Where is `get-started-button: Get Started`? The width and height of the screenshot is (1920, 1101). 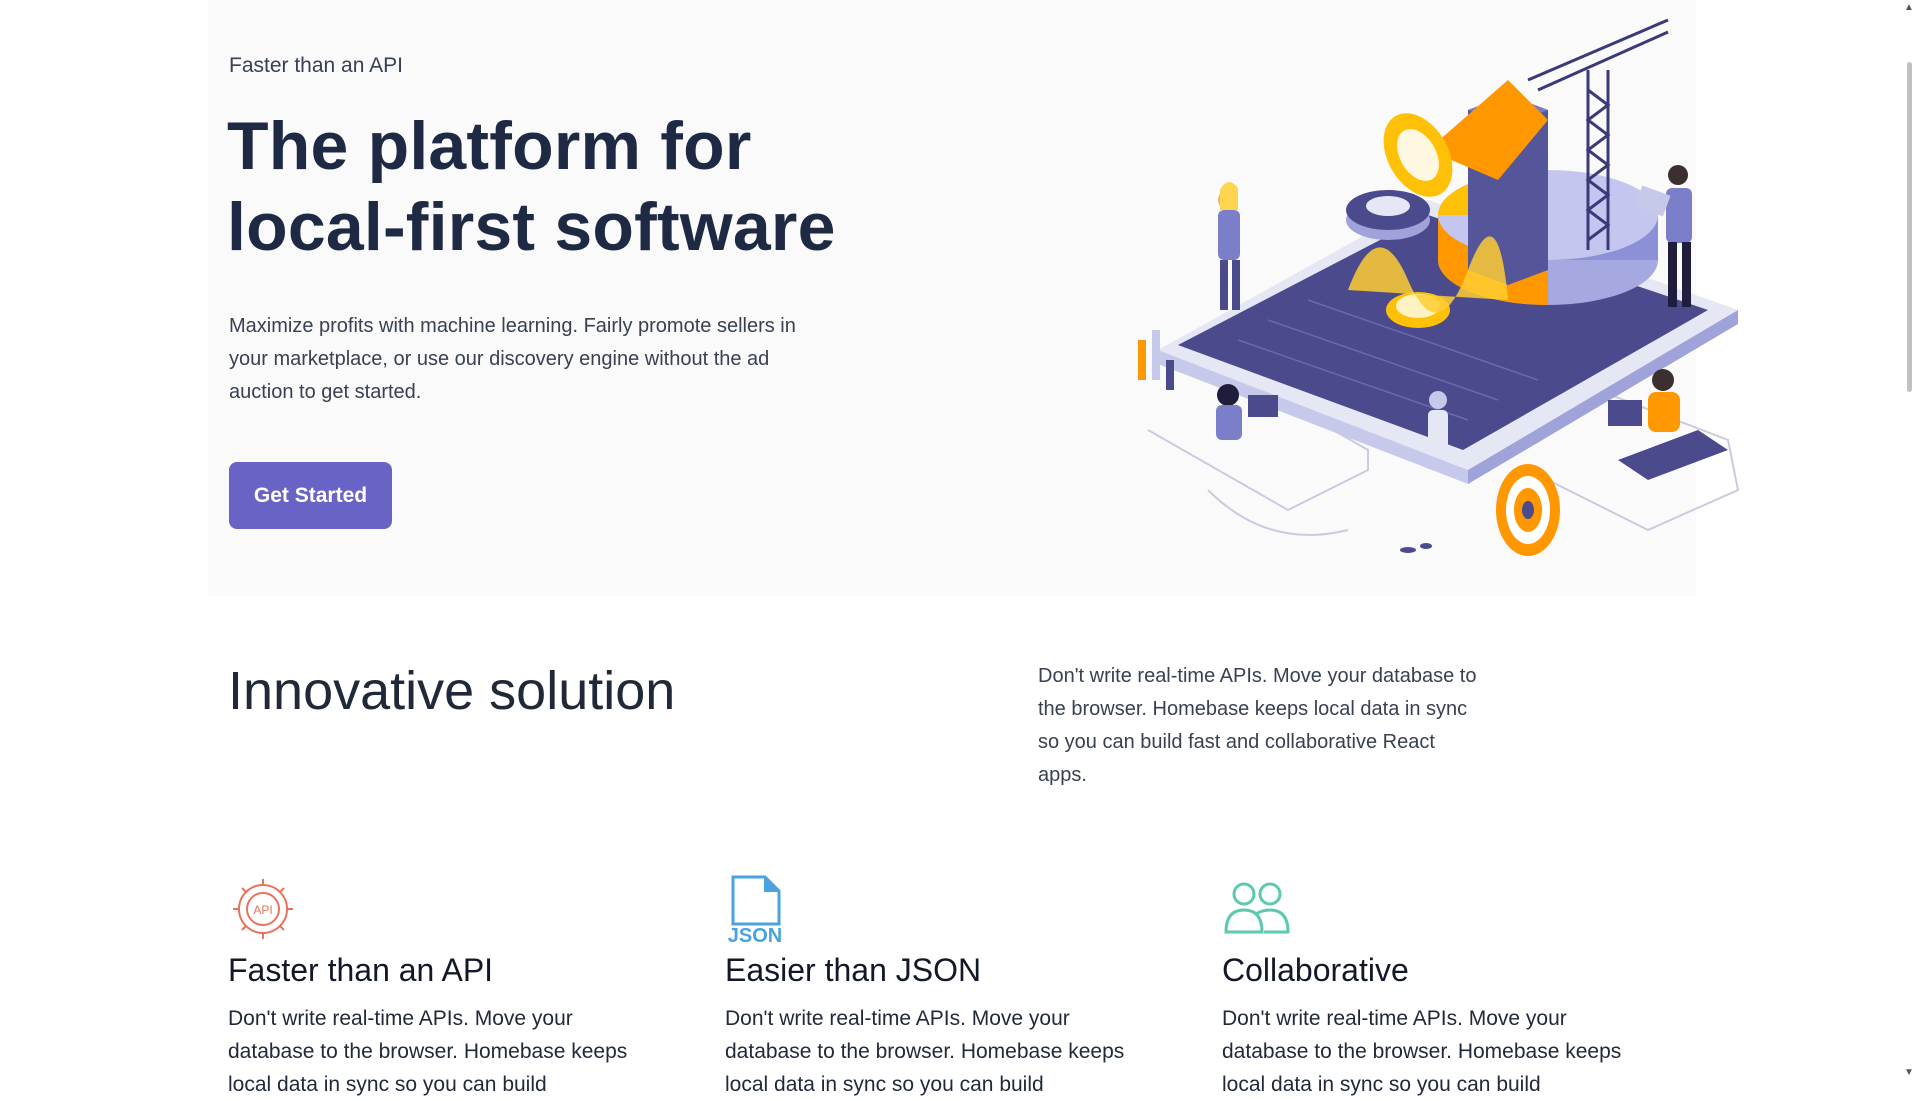
get-started-button: Get Started is located at coordinates (310, 495).